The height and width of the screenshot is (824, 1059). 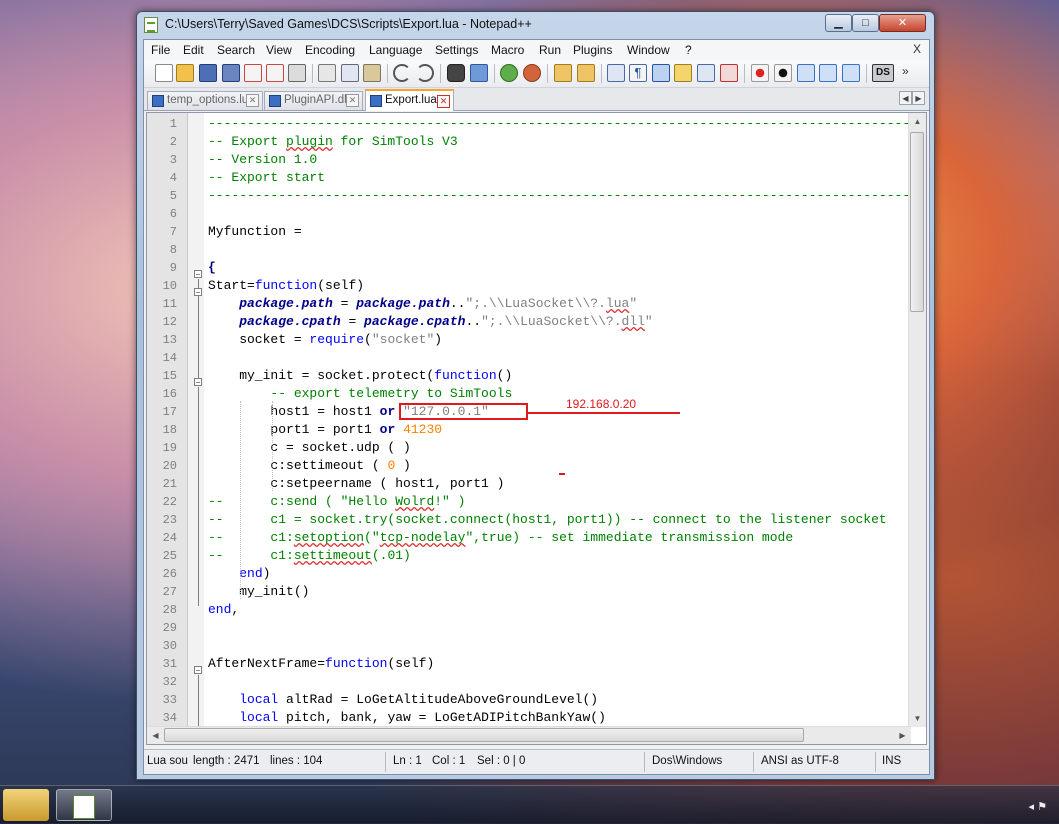 I want to click on find-icon, so click(x=456, y=73).